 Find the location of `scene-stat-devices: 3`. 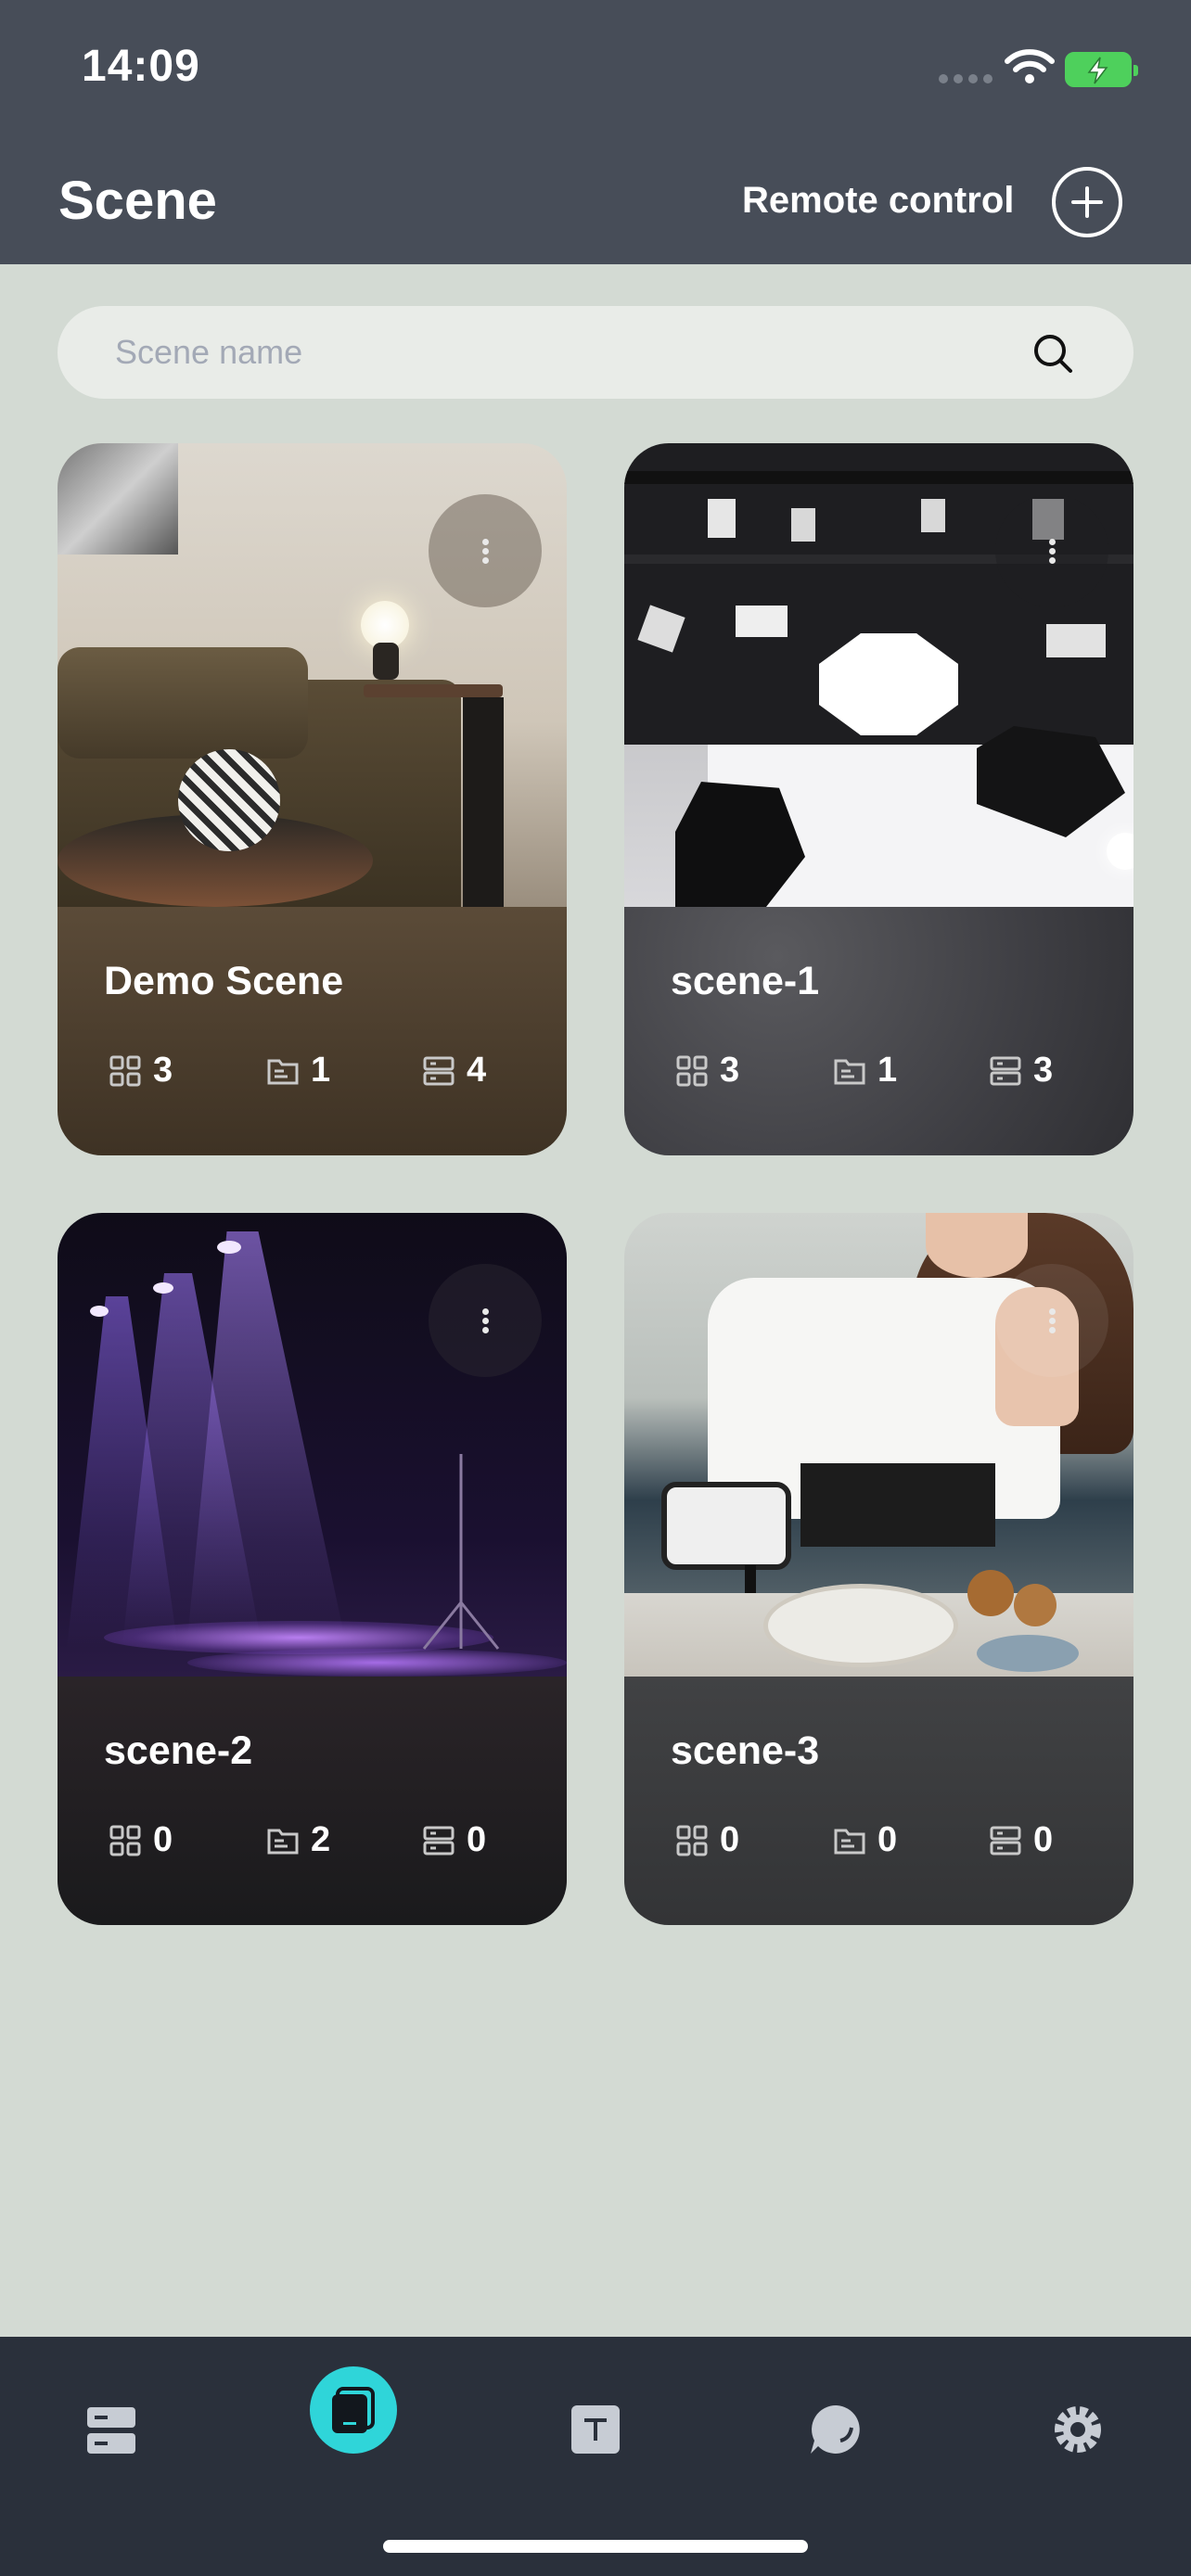

scene-stat-devices: 3 is located at coordinates (1021, 1070).